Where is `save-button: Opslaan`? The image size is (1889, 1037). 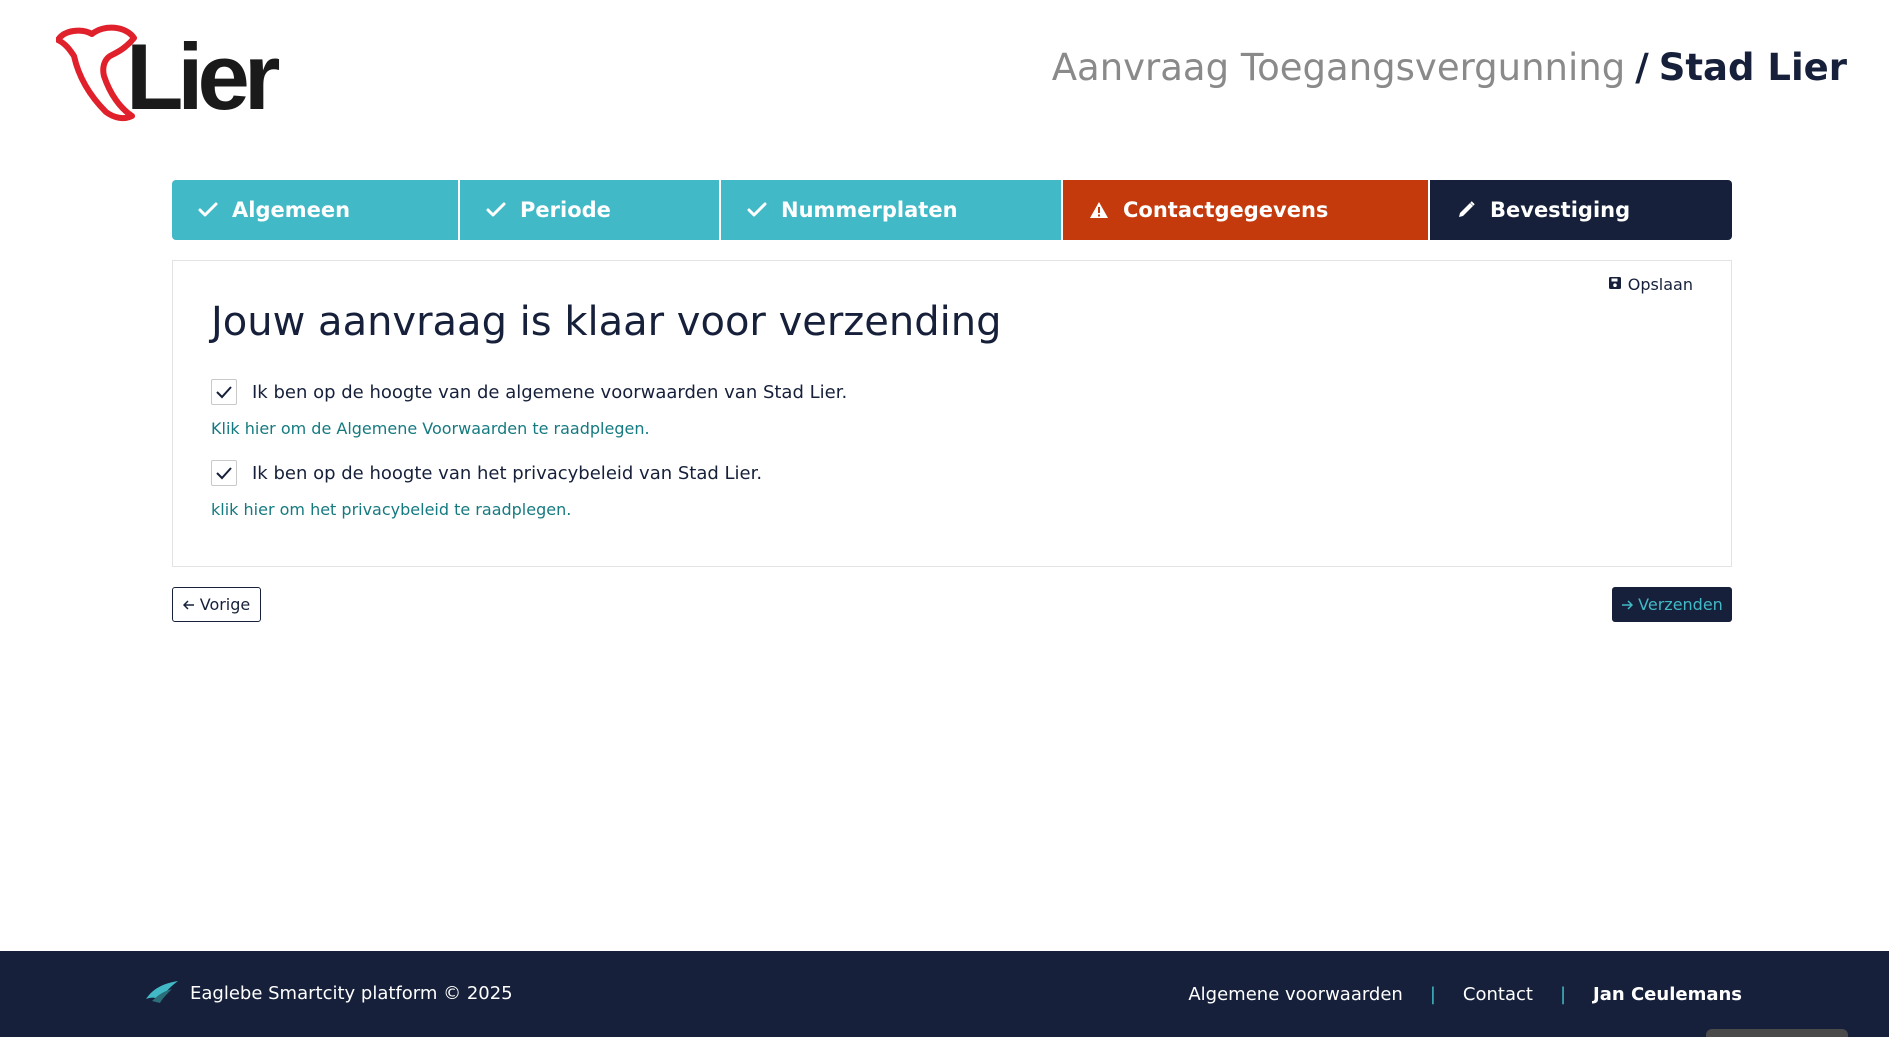
save-button: Opslaan is located at coordinates (1650, 284).